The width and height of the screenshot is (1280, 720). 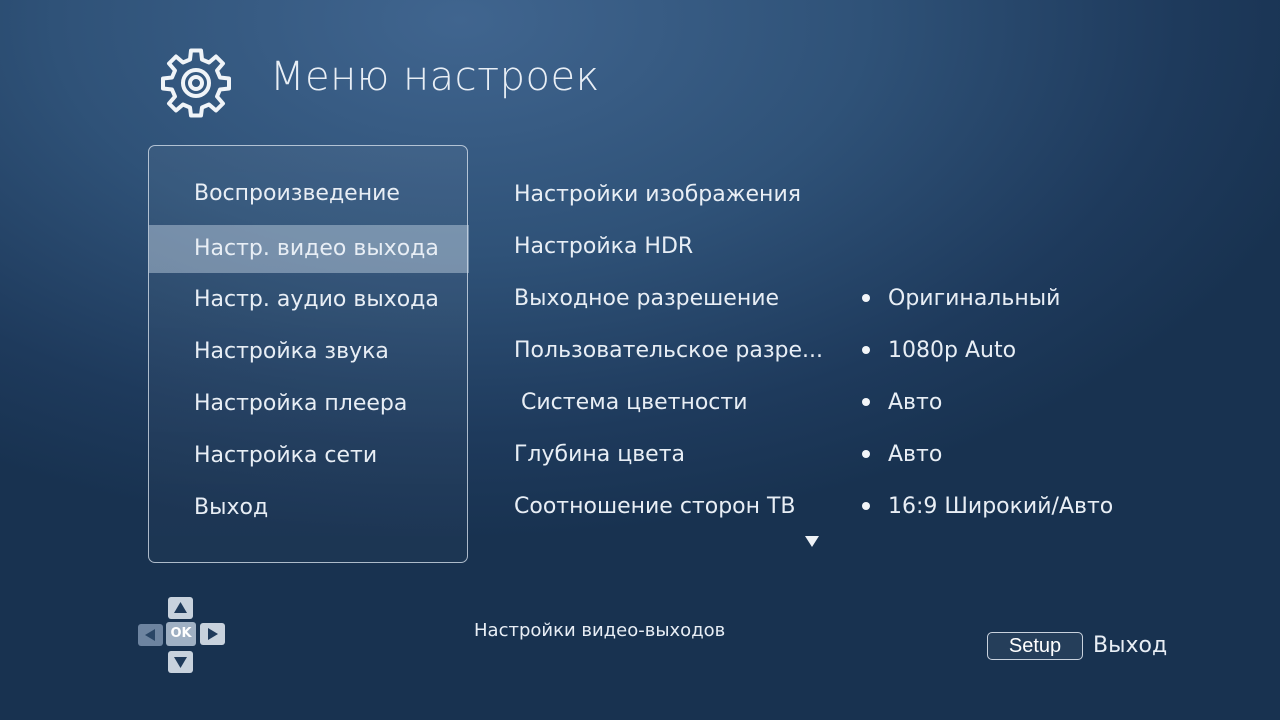 I want to click on option-tv-aspect-ratio: Соотношение сторон ТВ, so click(x=674, y=507).